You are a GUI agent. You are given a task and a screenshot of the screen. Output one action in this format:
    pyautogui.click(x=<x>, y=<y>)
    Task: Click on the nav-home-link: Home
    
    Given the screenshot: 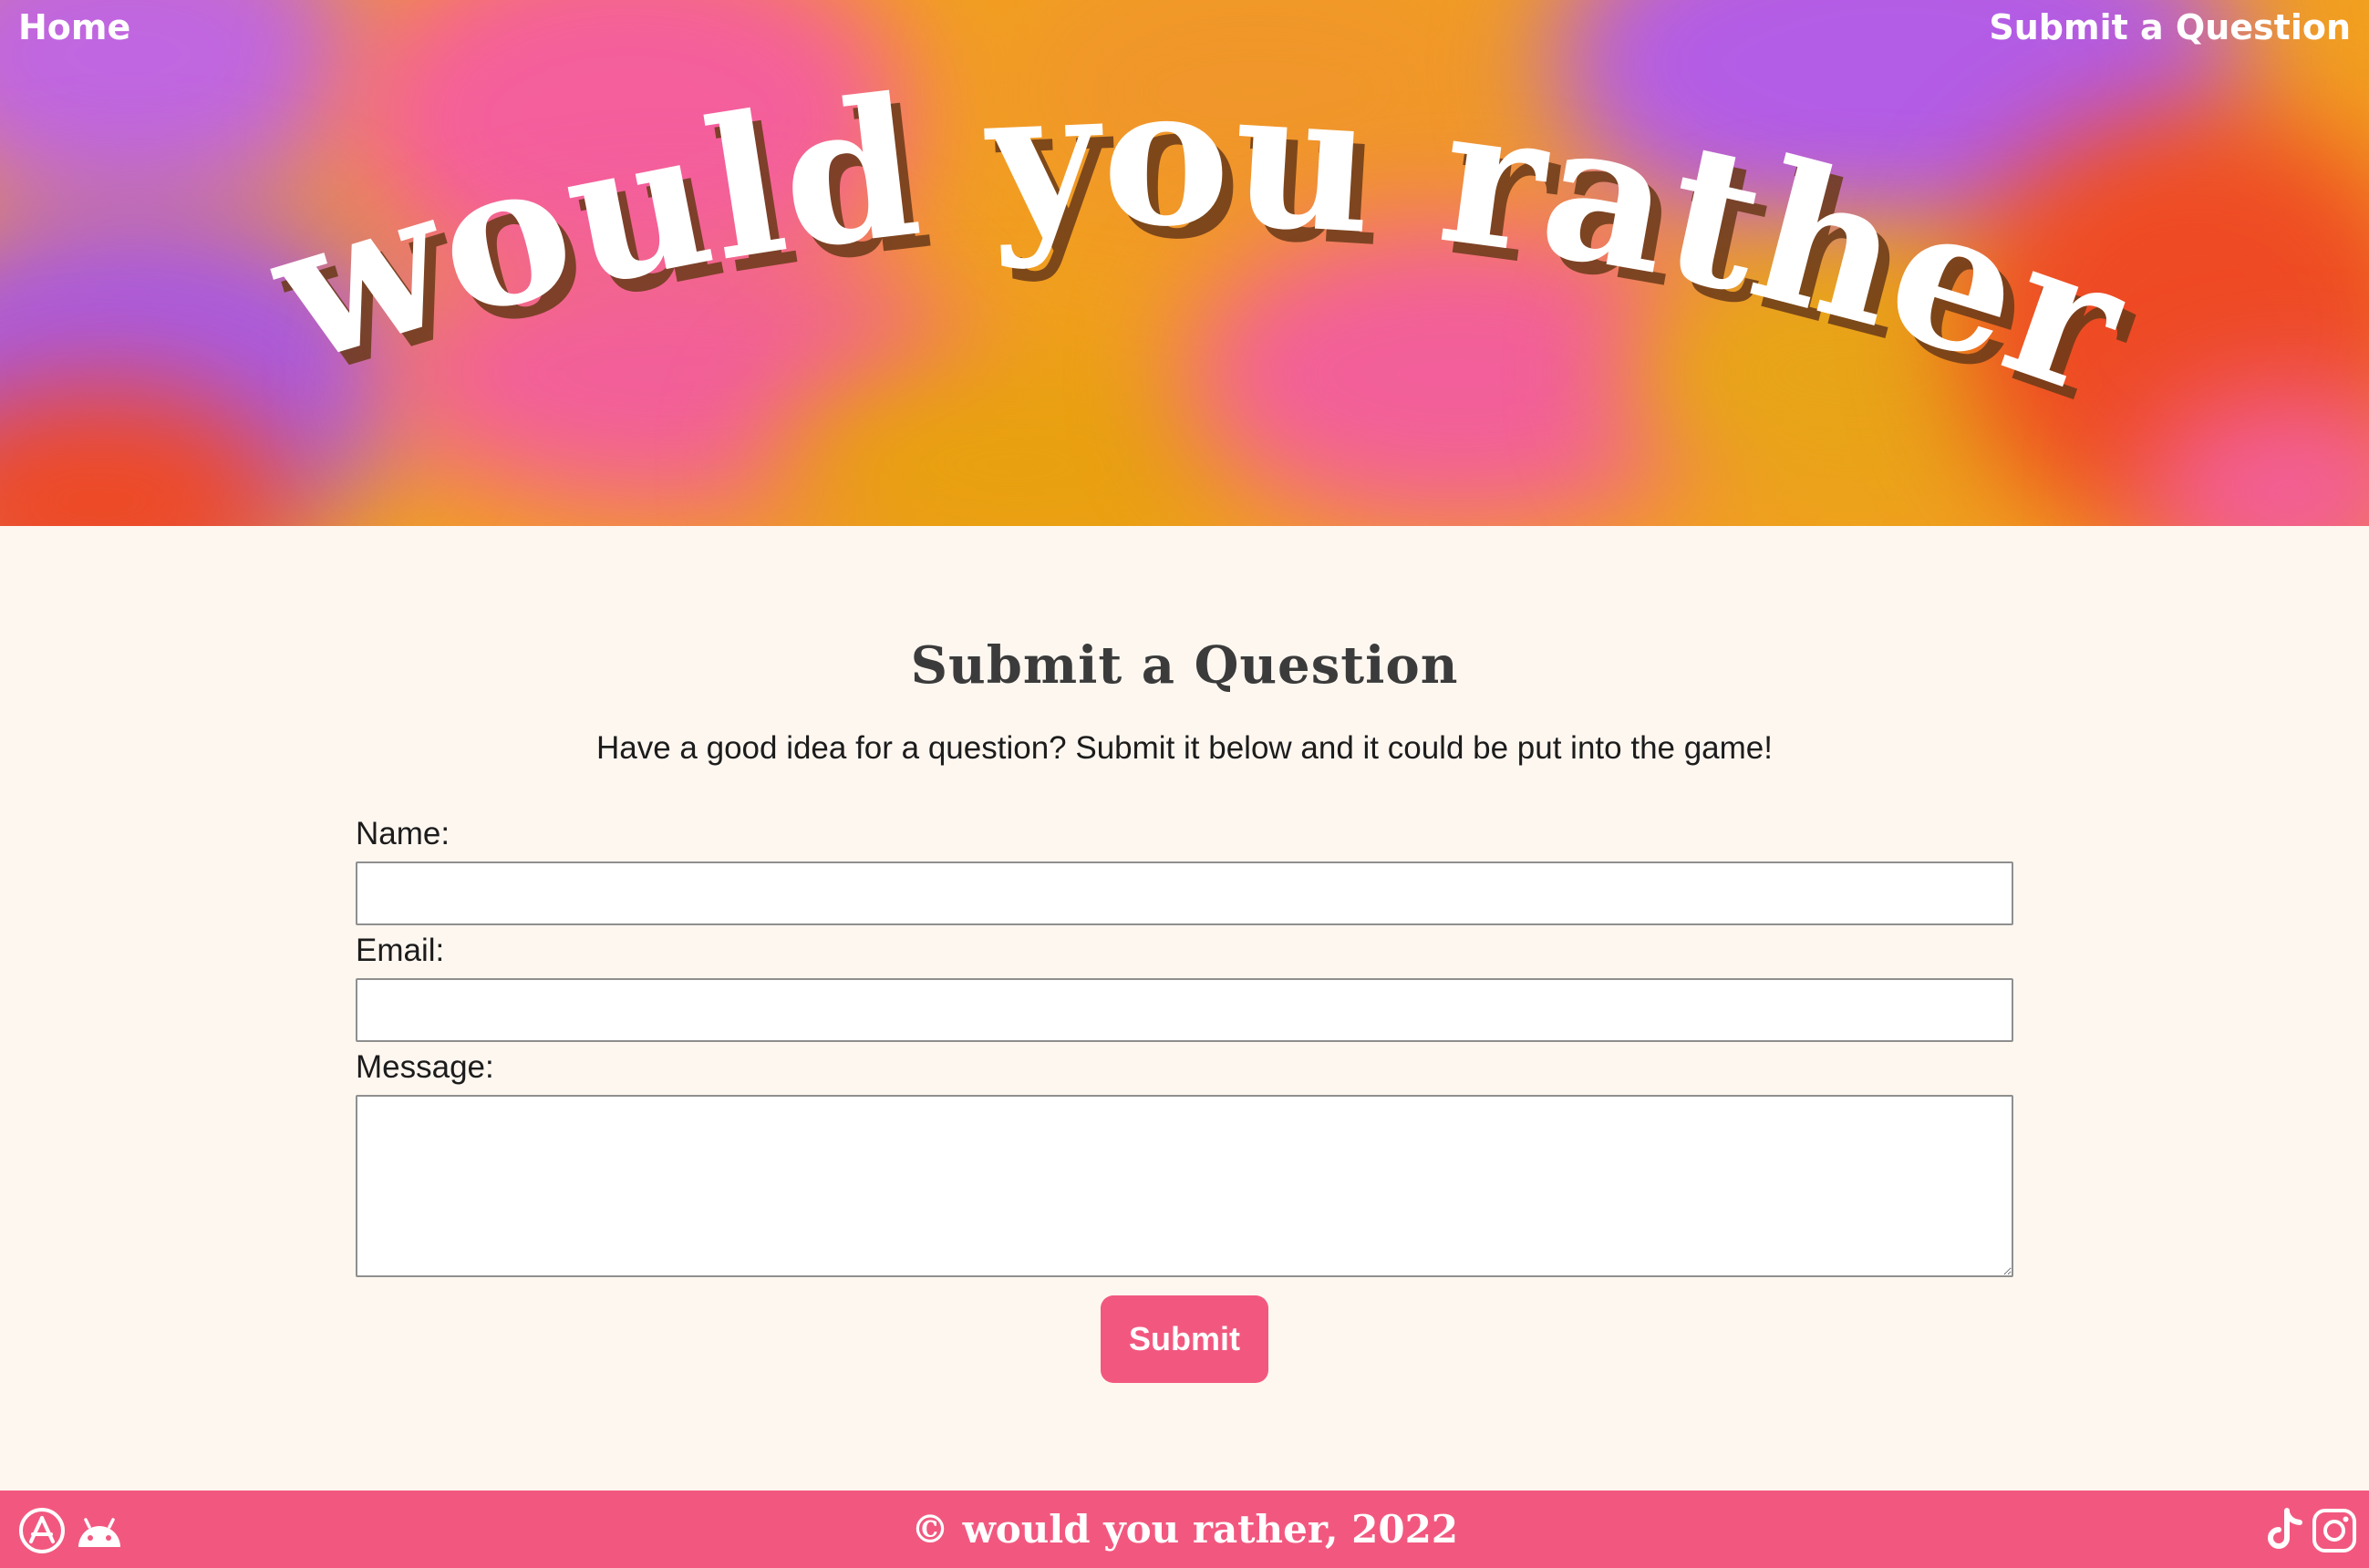 What is the action you would take?
    pyautogui.click(x=74, y=27)
    